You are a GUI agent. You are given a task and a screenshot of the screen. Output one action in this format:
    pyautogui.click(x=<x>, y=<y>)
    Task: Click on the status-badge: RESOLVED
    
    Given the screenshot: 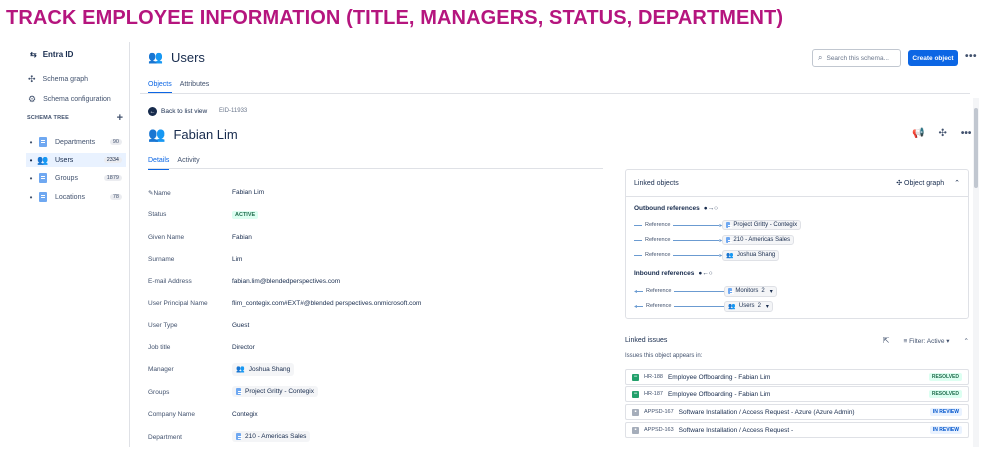 What is the action you would take?
    pyautogui.click(x=945, y=377)
    